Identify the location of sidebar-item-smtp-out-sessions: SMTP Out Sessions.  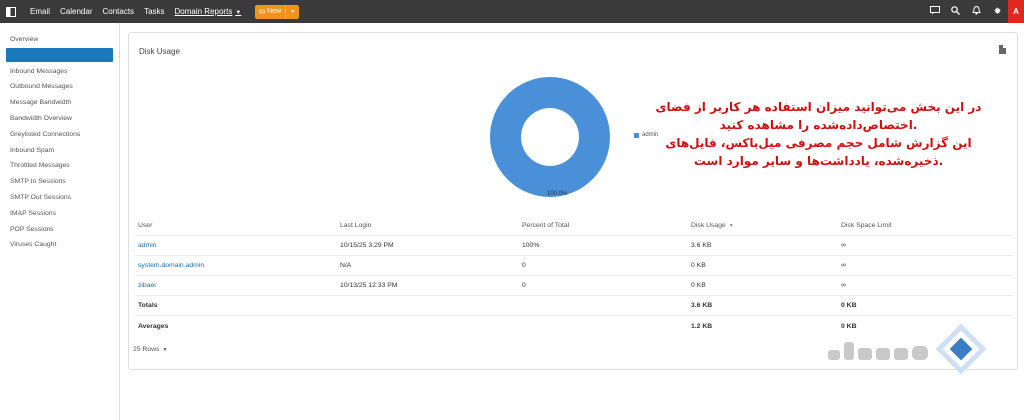
(59, 198).